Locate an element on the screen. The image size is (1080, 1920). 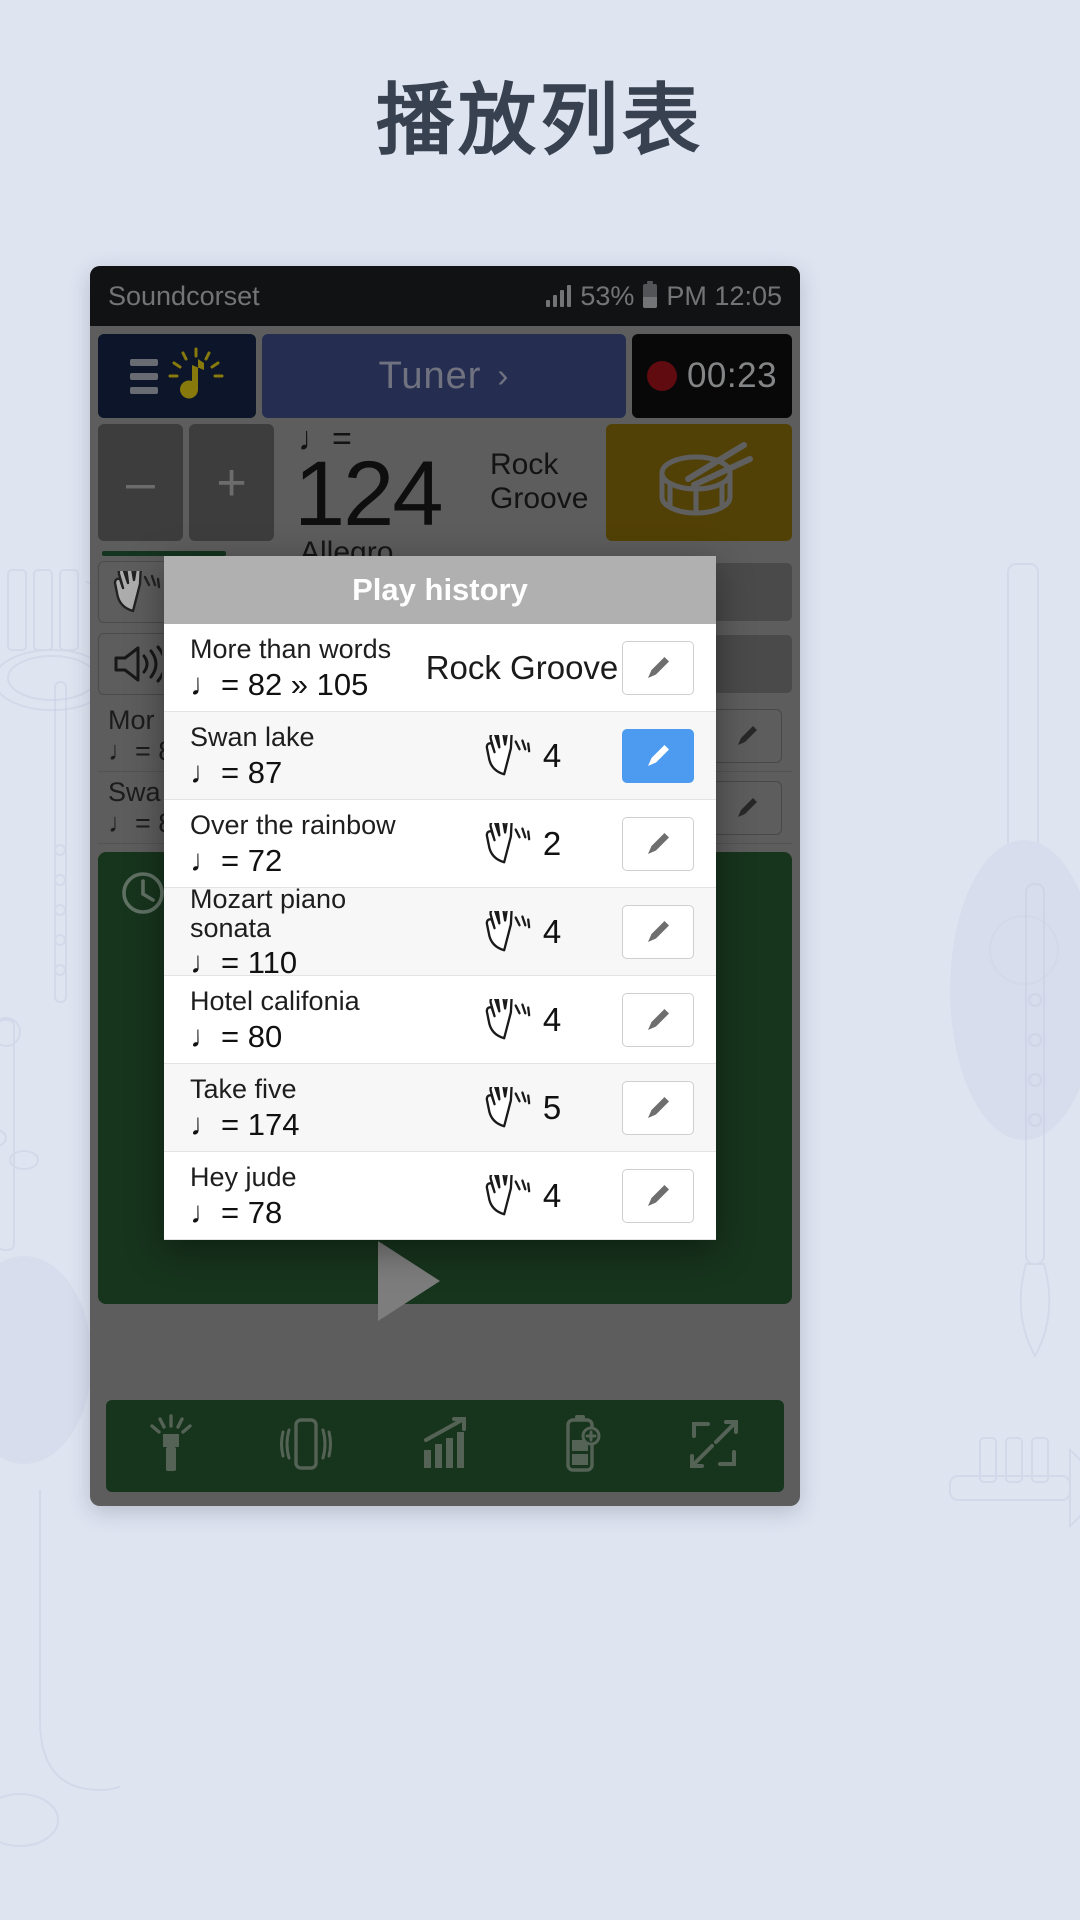
row-meta: Rock Groove is located at coordinates (522, 668).